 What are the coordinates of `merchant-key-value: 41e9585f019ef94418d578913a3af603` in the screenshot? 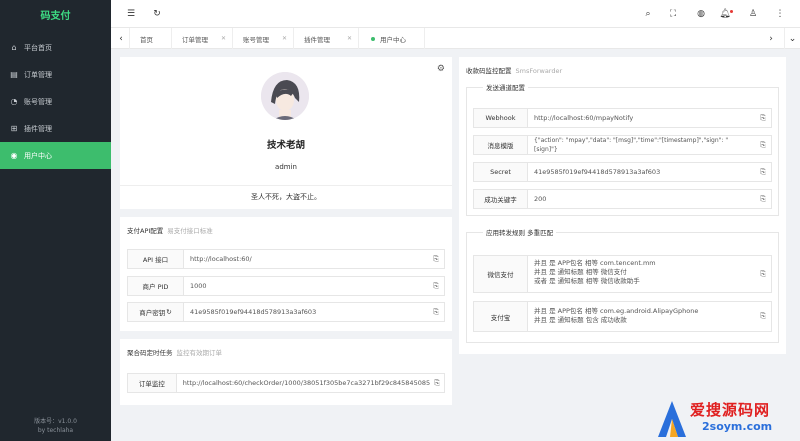 It's located at (306, 312).